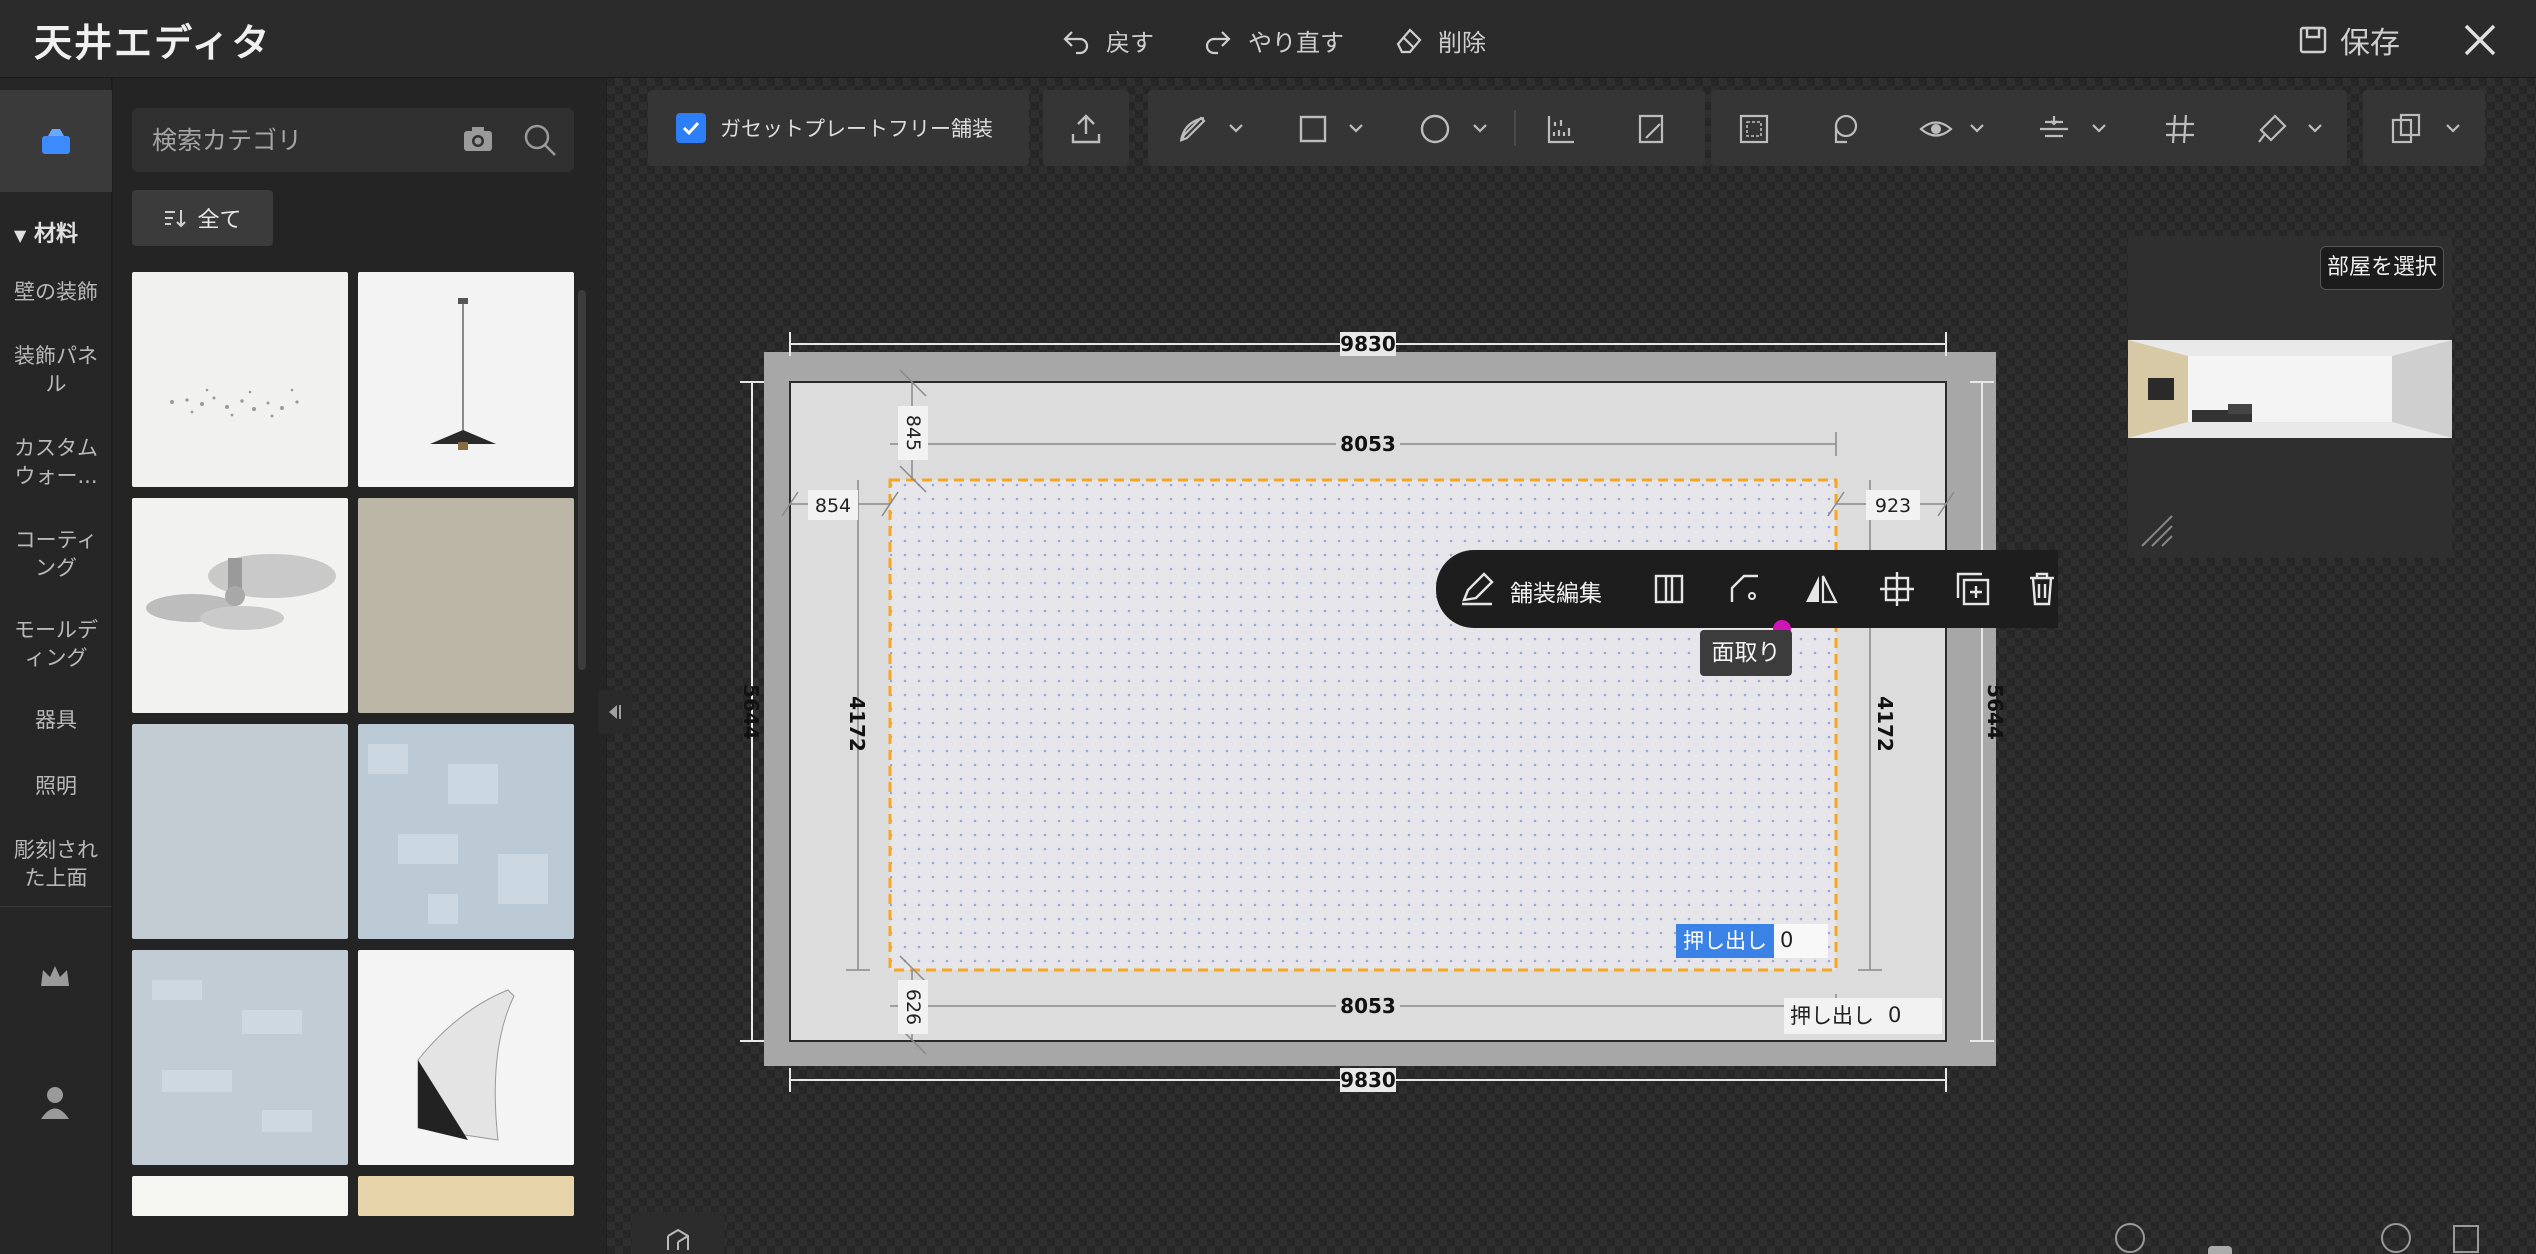  I want to click on catalog-item-pendant-lamp, so click(466, 379).